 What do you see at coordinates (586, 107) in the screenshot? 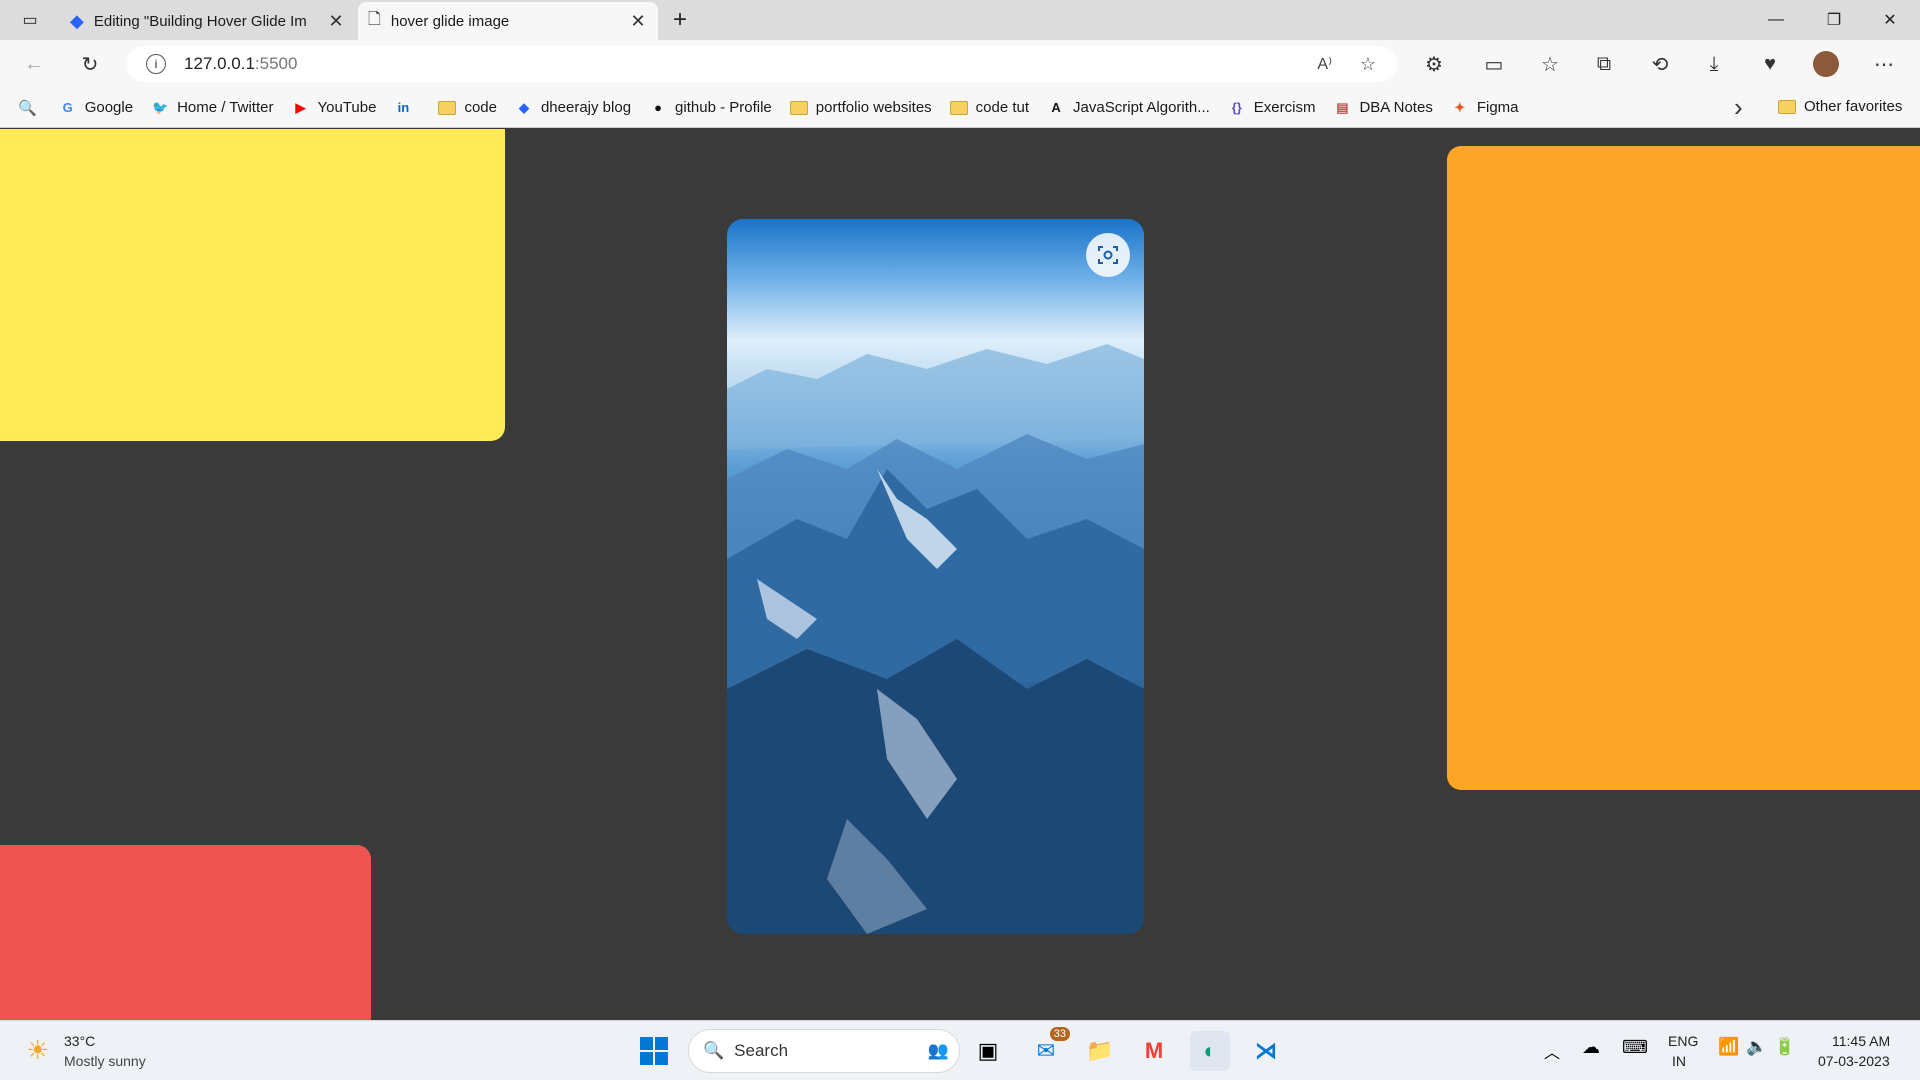
I see `bookmark-label: dheerajy blog` at bounding box center [586, 107].